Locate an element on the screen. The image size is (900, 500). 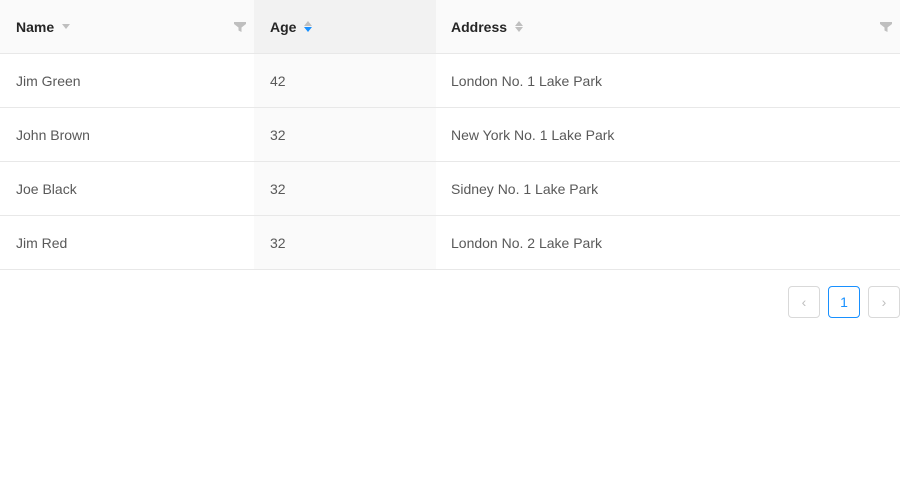
cell-address: New York No. 1 Lake Park is located at coordinates (533, 134).